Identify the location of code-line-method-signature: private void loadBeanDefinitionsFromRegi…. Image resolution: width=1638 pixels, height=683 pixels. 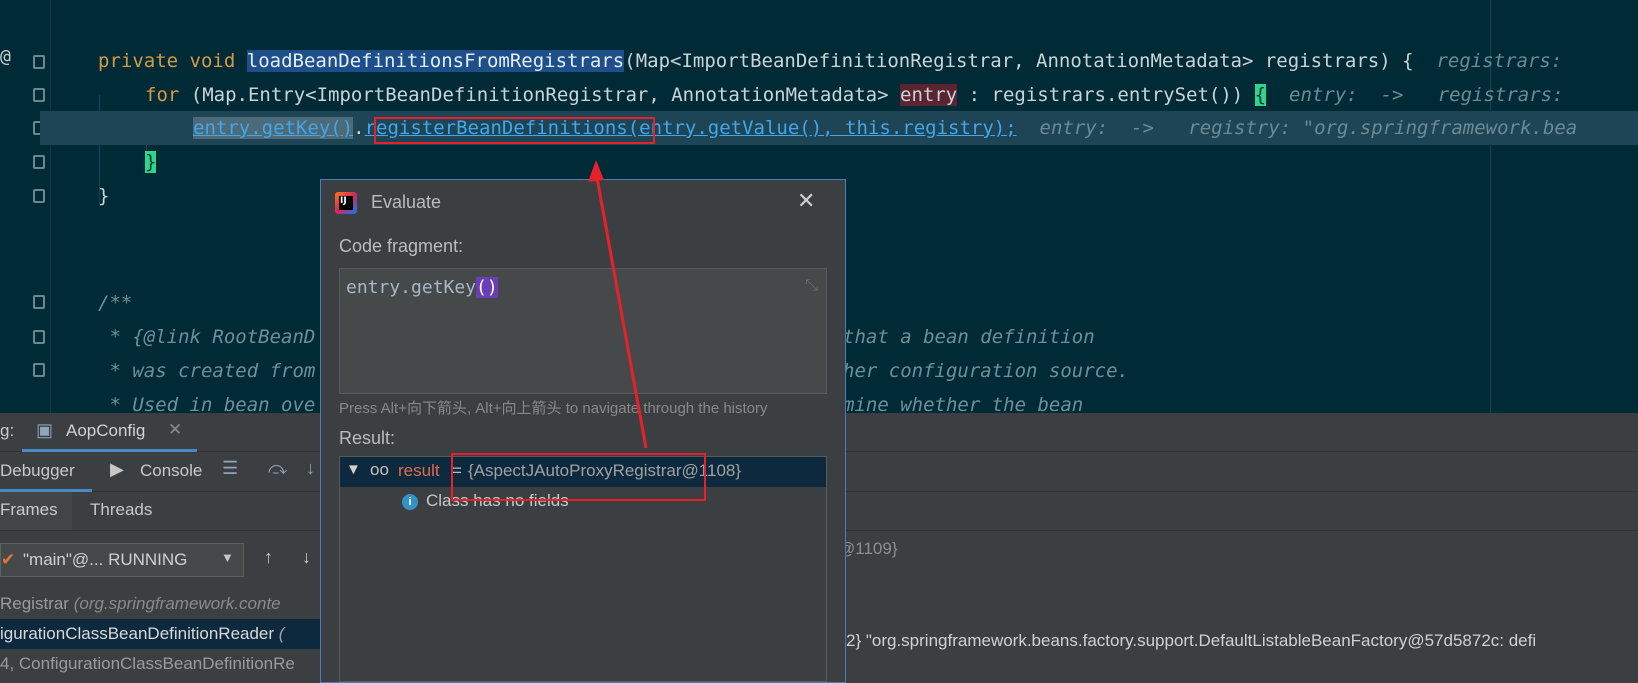
(830, 61).